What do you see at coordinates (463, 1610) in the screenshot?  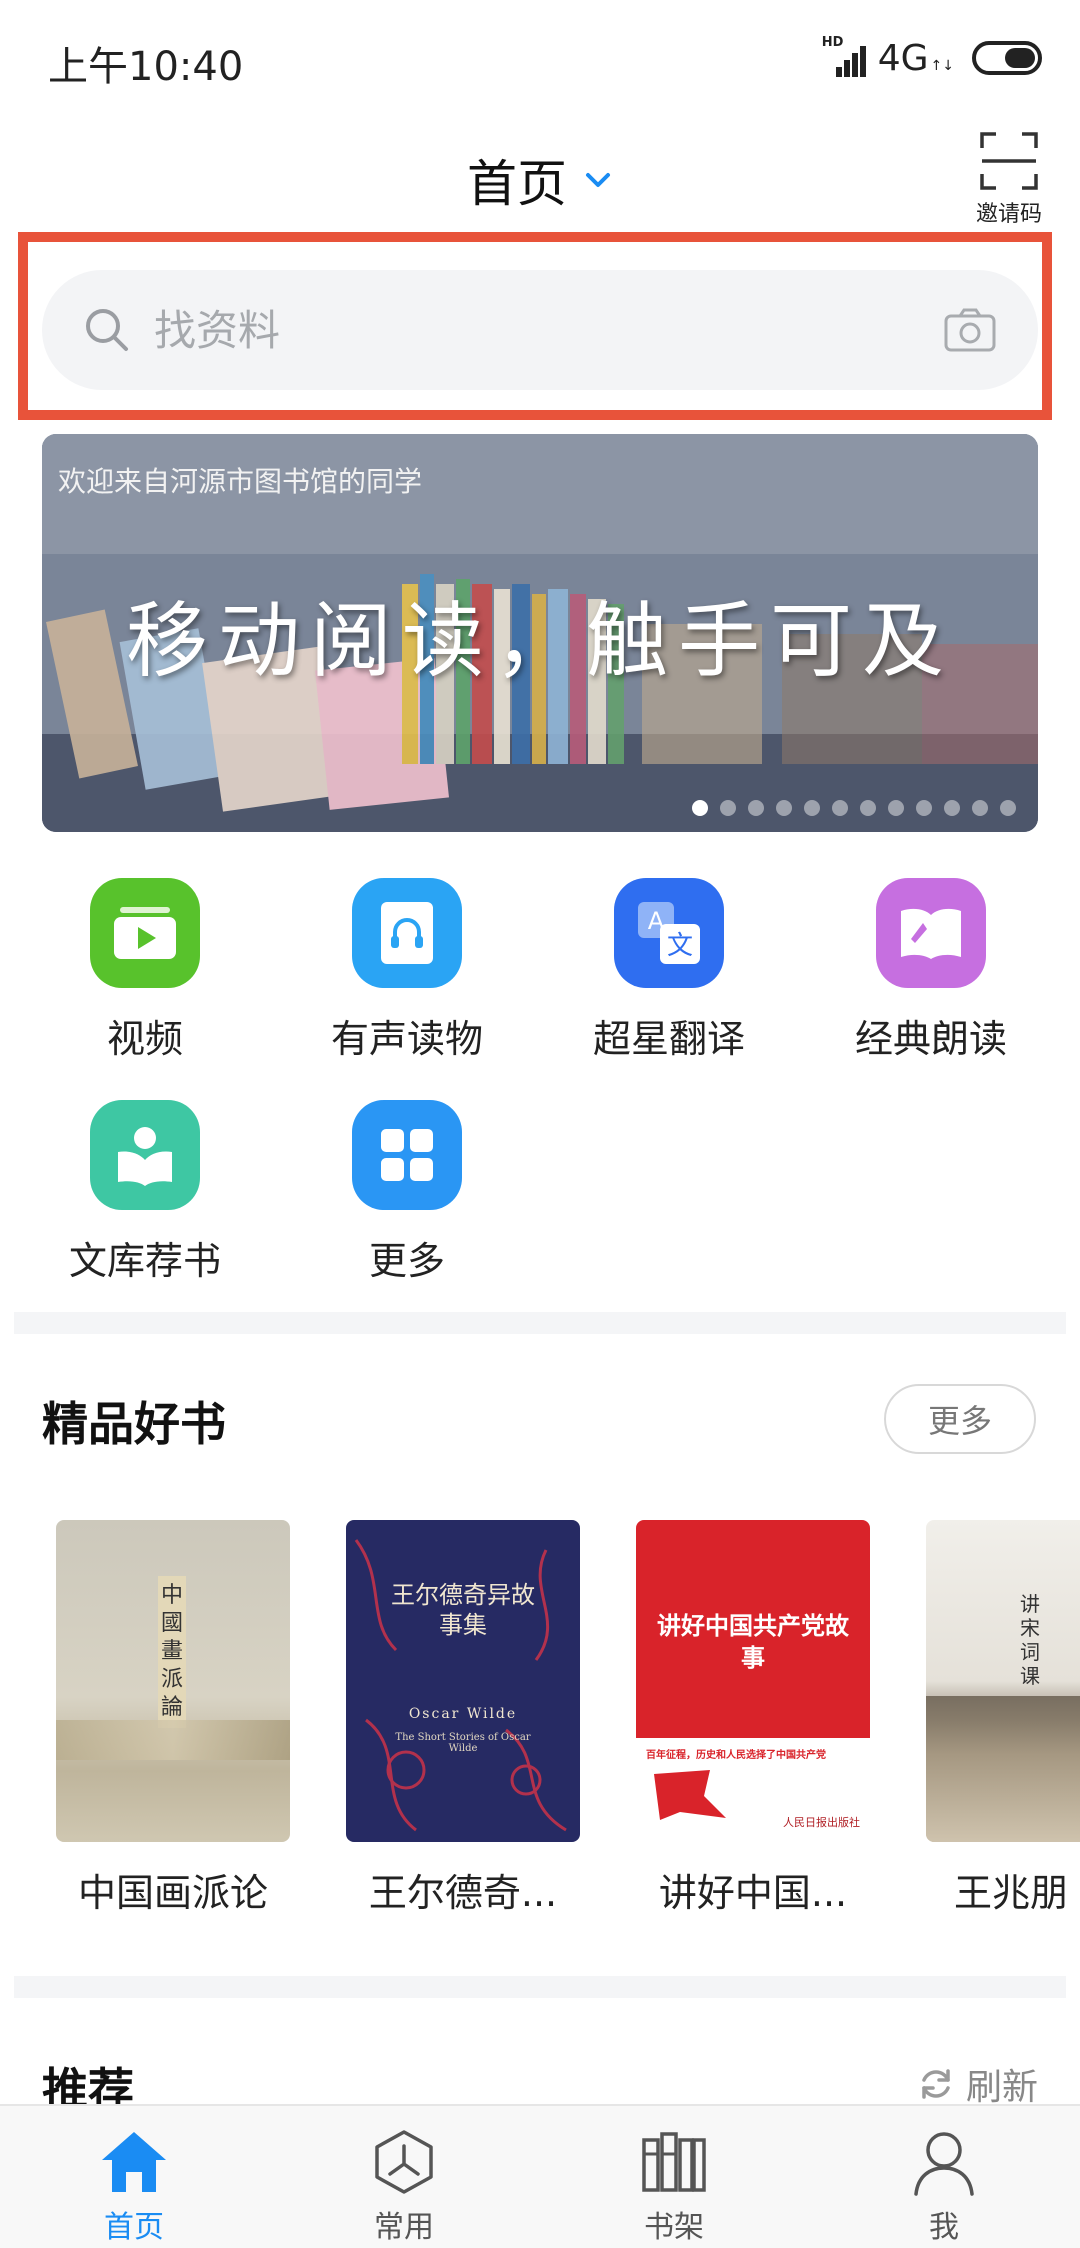 I see `book-cover-title: 王尔德奇异故事集` at bounding box center [463, 1610].